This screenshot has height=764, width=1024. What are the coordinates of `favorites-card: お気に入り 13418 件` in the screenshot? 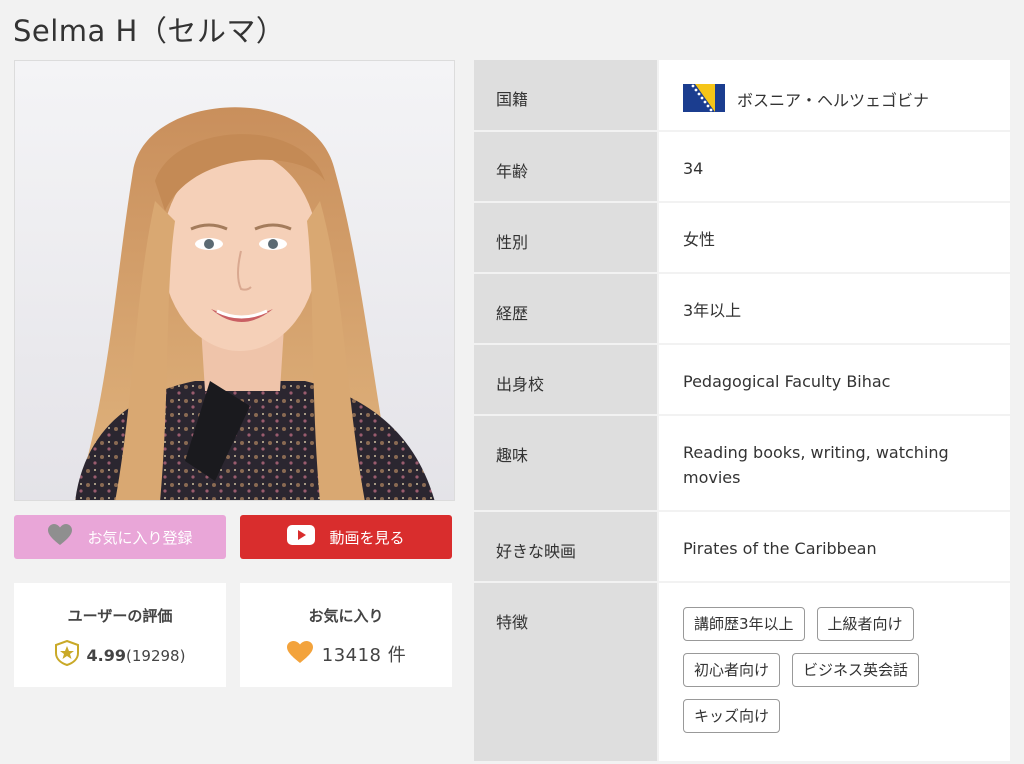 It's located at (346, 635).